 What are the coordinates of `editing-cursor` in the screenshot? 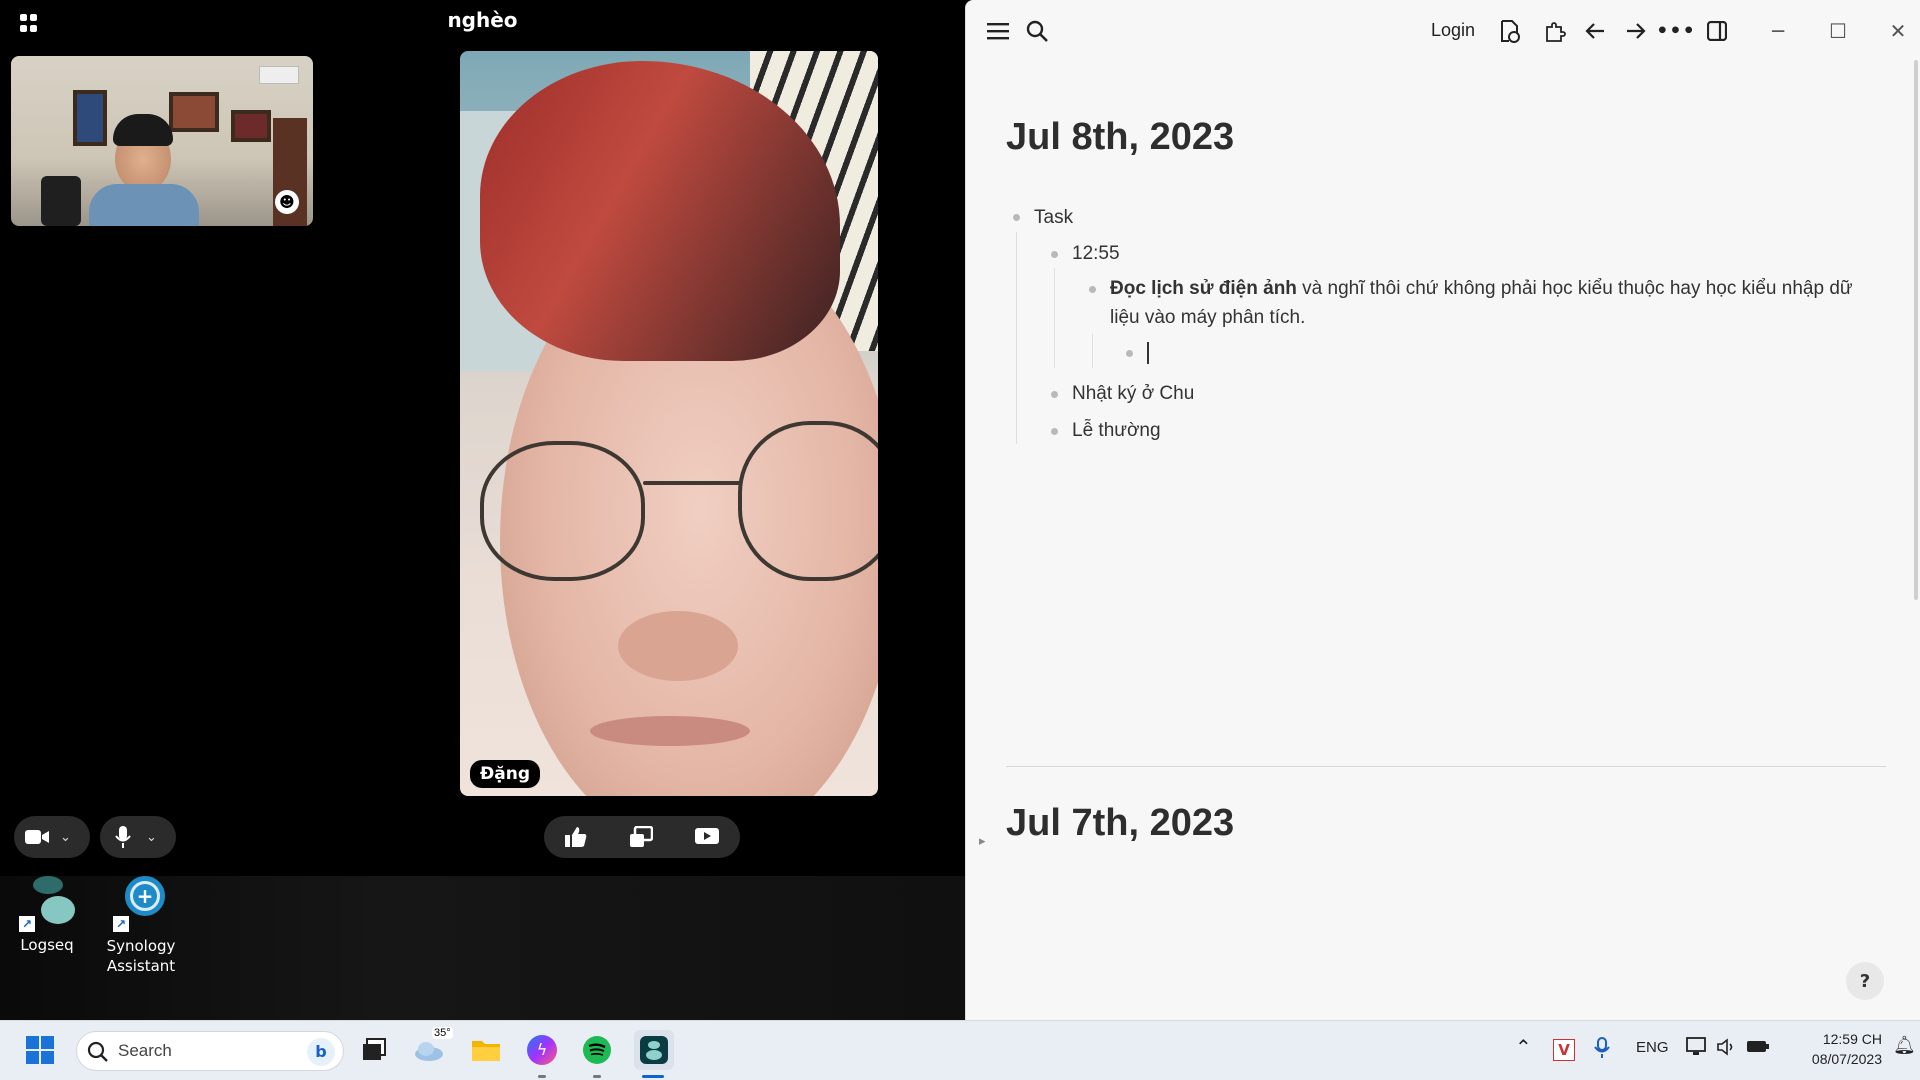 It's located at (1148, 353).